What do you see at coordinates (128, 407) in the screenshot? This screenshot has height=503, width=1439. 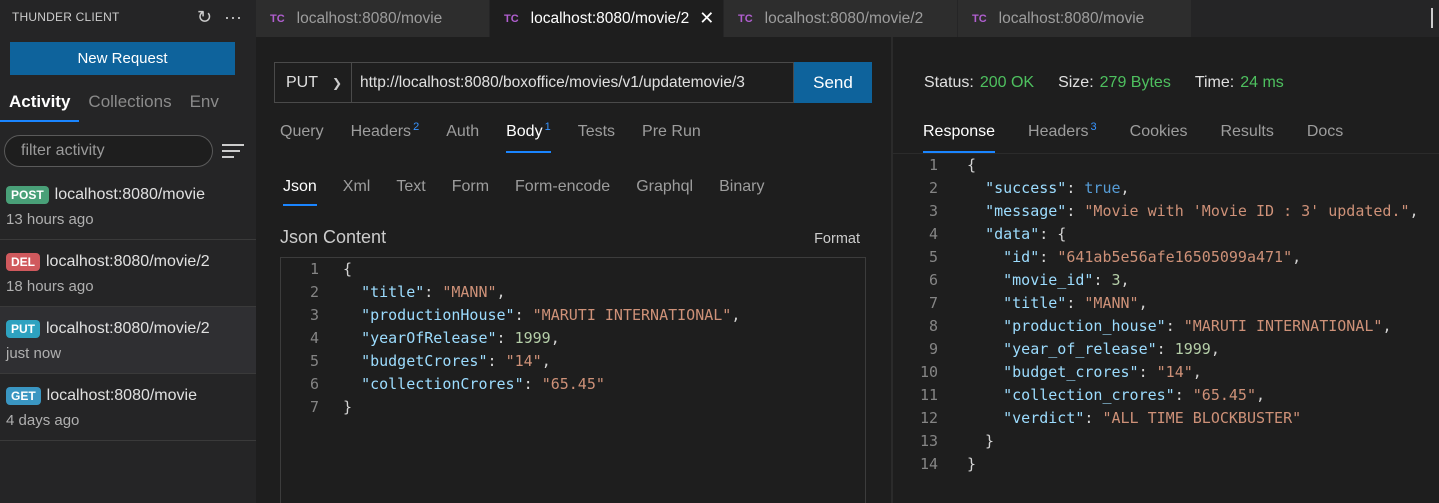 I see `history-item: GET localhost:8080/movie 4 days ago` at bounding box center [128, 407].